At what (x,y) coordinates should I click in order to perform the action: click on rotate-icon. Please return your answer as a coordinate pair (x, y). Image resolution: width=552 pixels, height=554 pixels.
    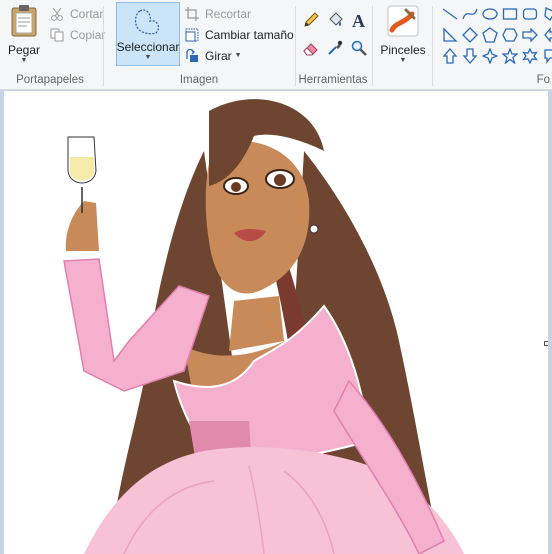
    Looking at the image, I should click on (192, 56).